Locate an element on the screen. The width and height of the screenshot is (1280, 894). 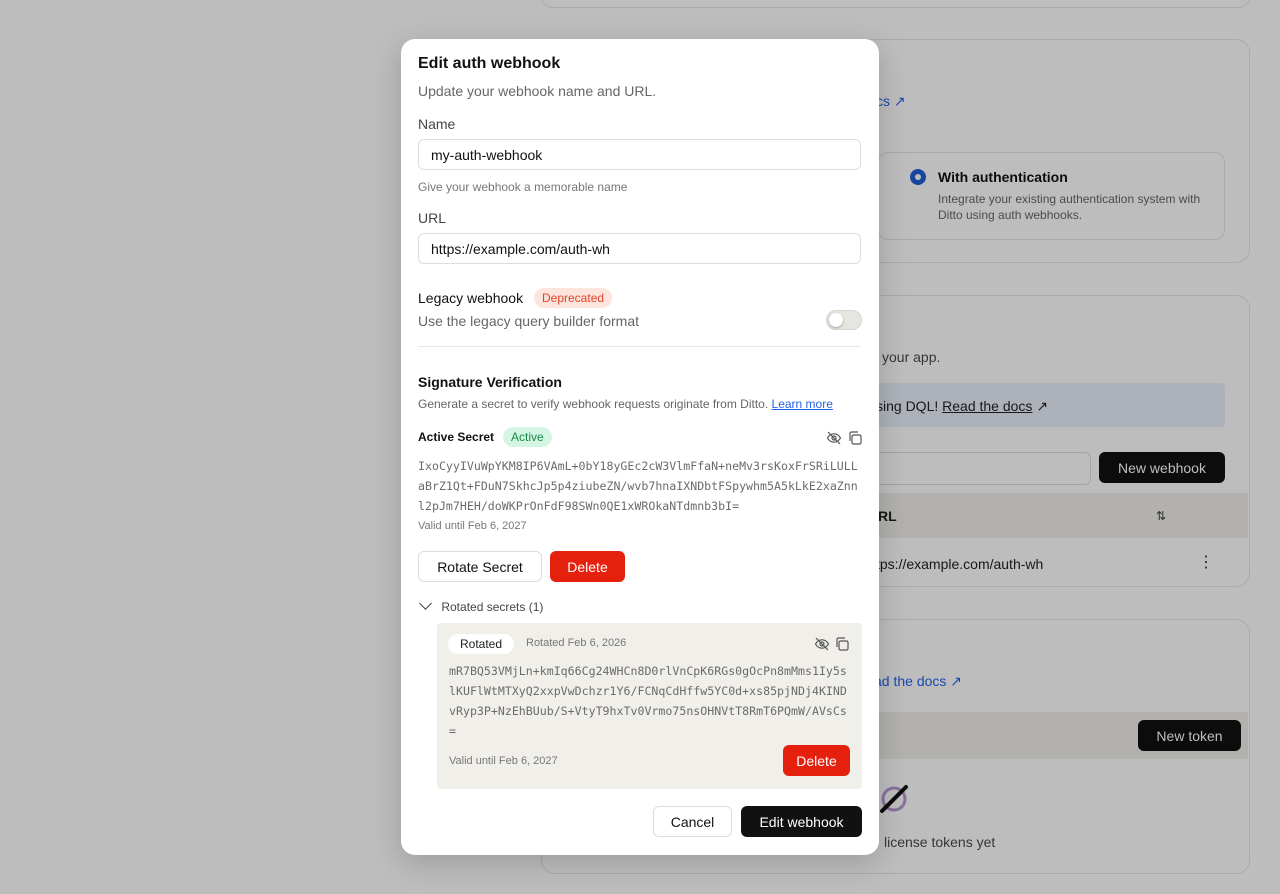
chevron-down-icon is located at coordinates (425, 603).